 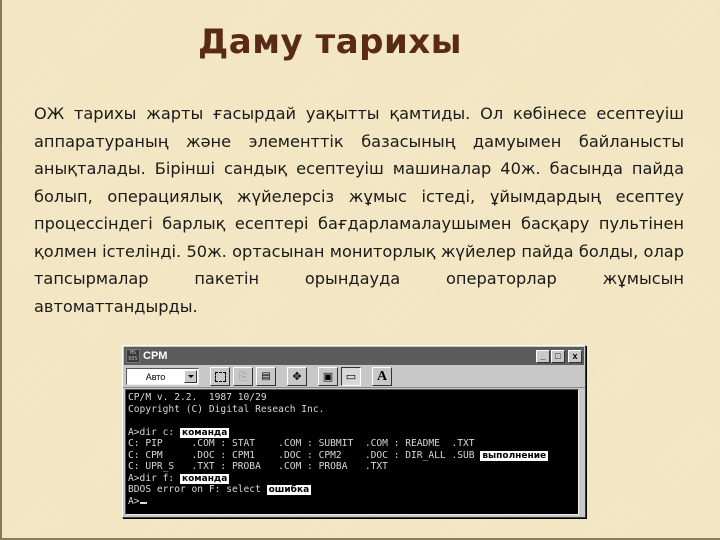 I want to click on console-line: C: UPR_S .TXT : PROBA .COM : PROBA .TXT, so click(x=352, y=467).